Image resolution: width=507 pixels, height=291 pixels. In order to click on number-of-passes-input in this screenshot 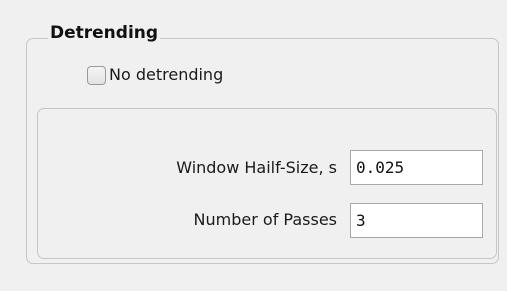, I will do `click(416, 220)`.